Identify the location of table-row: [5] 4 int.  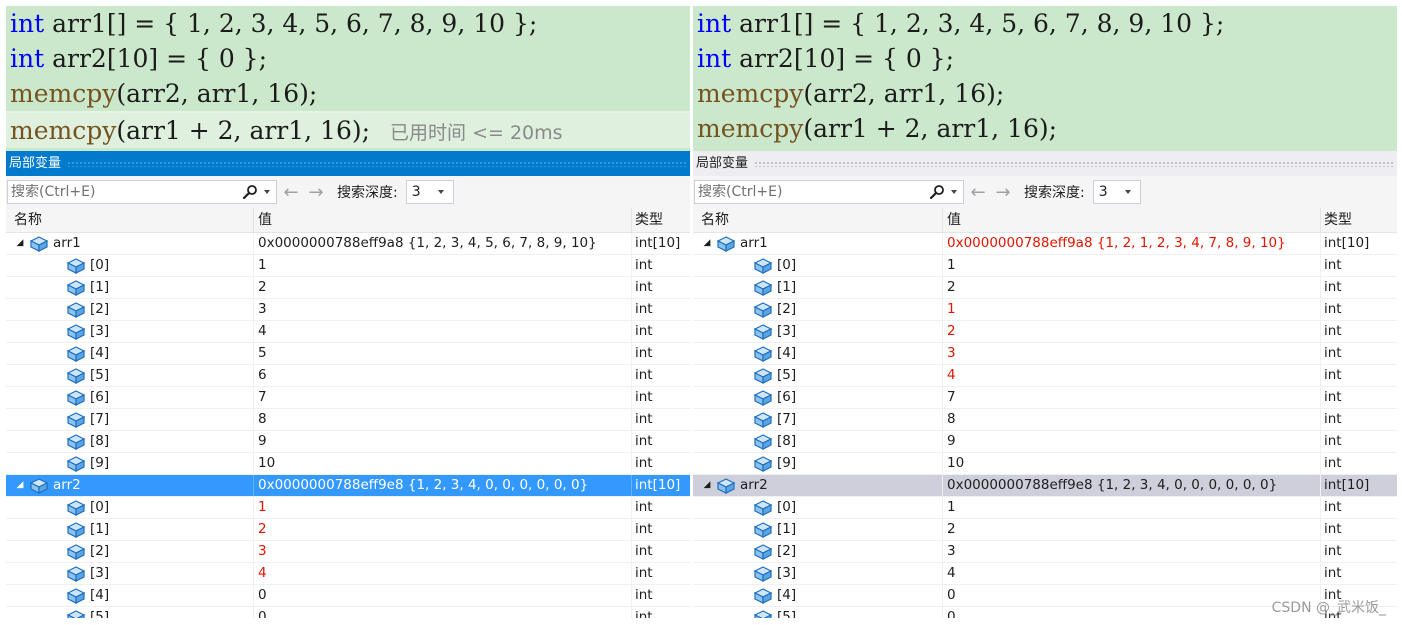
(1045, 376).